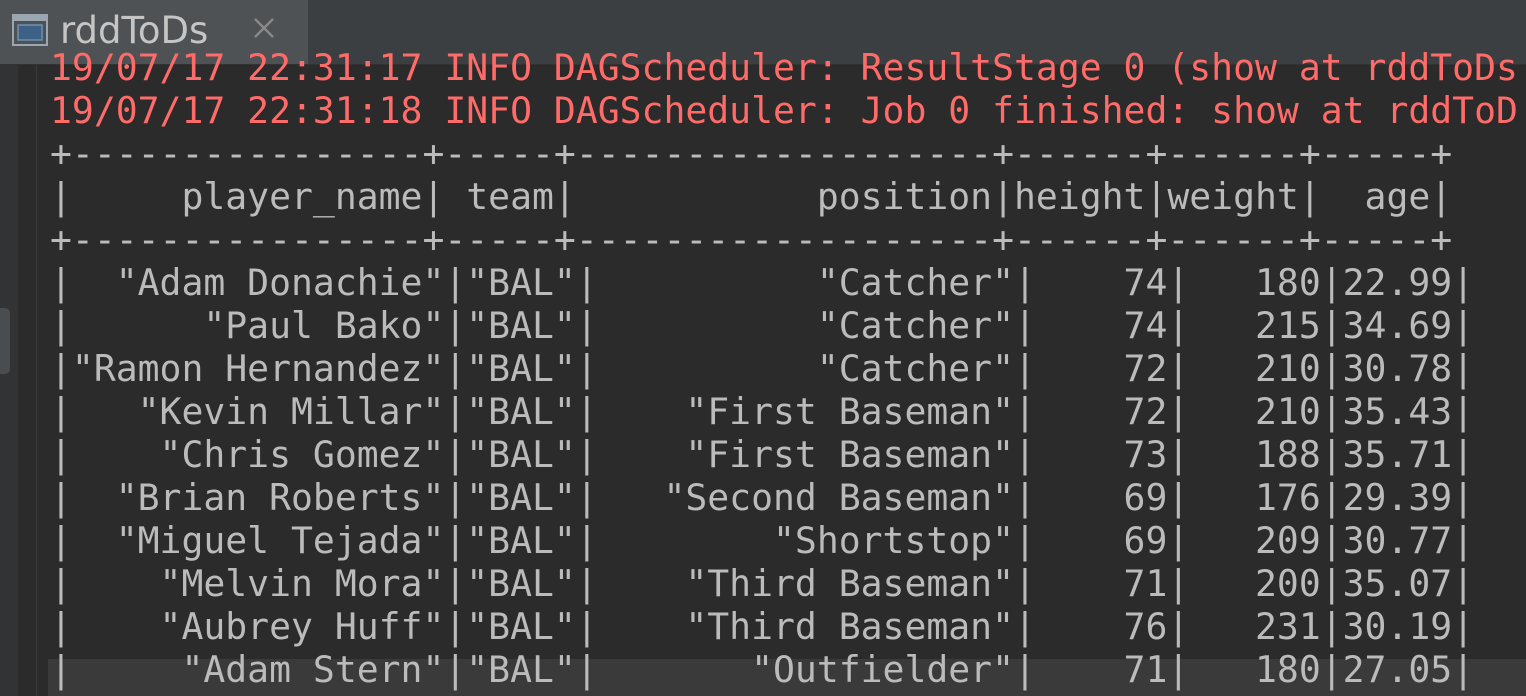  Describe the element at coordinates (36, 380) in the screenshot. I see `gutter-divider` at that location.